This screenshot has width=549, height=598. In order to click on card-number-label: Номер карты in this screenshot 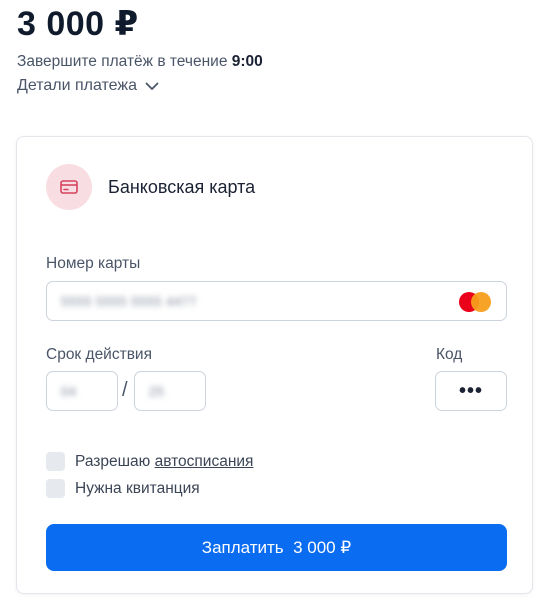, I will do `click(93, 263)`.